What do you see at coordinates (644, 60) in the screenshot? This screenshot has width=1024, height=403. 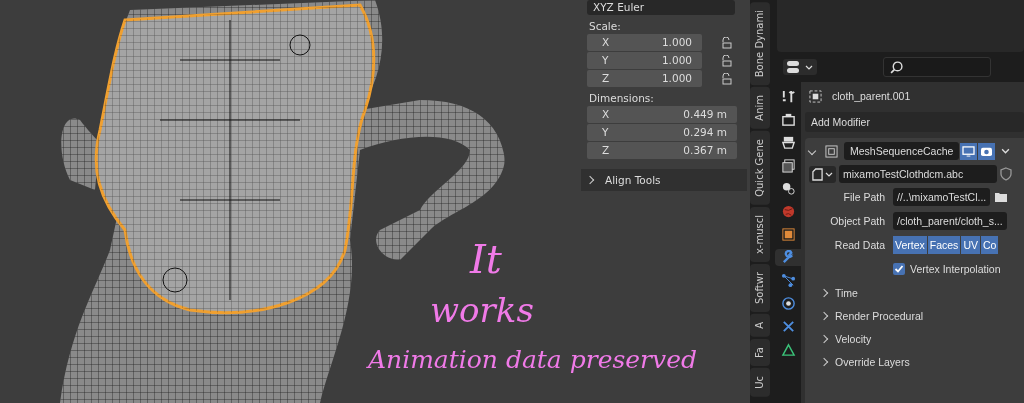 I see `scale-field: Y 1.000` at bounding box center [644, 60].